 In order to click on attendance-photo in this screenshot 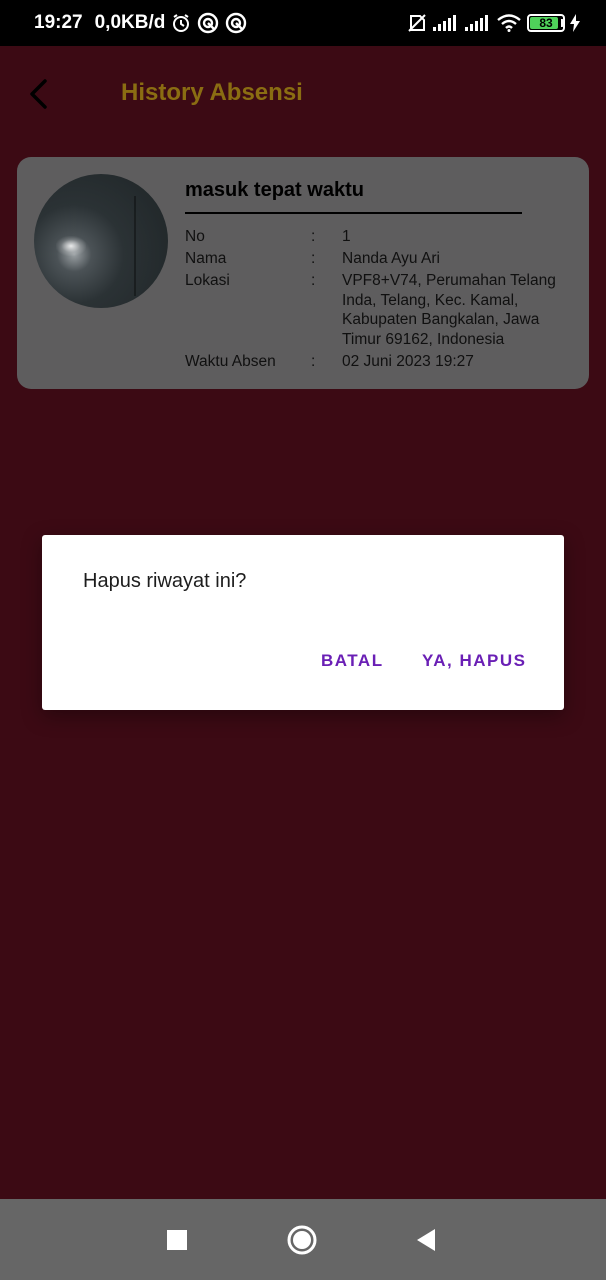, I will do `click(101, 241)`.